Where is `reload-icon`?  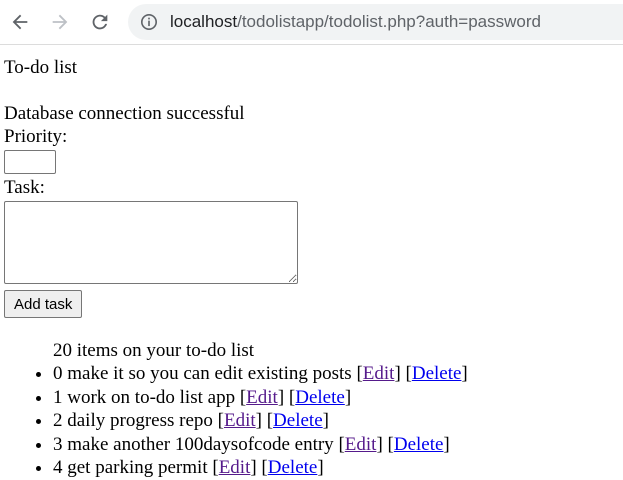
reload-icon is located at coordinates (100, 22).